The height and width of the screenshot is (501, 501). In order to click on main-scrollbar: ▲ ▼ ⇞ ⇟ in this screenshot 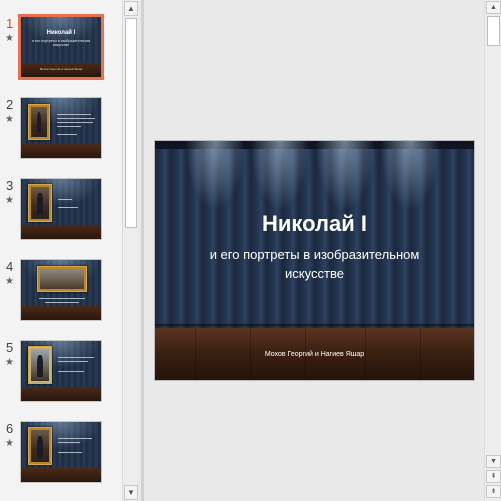, I will do `click(492, 250)`.